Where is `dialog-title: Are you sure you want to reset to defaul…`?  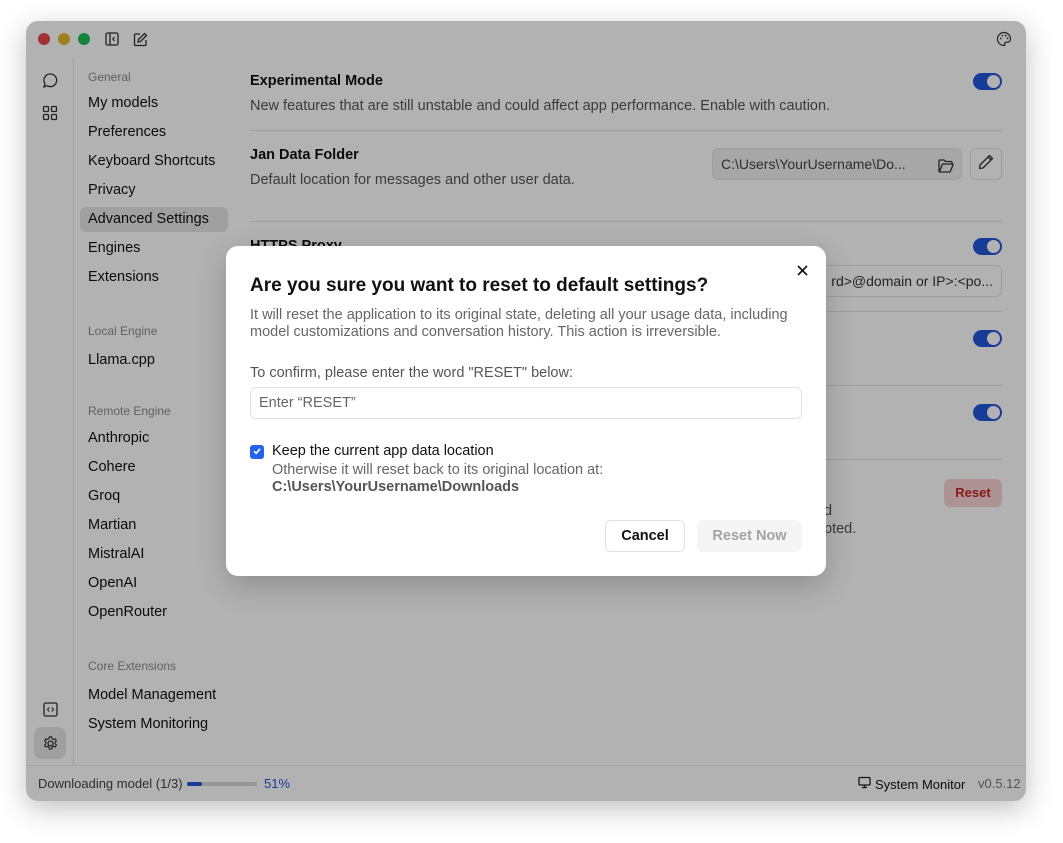 dialog-title: Are you sure you want to reset to defaul… is located at coordinates (479, 285).